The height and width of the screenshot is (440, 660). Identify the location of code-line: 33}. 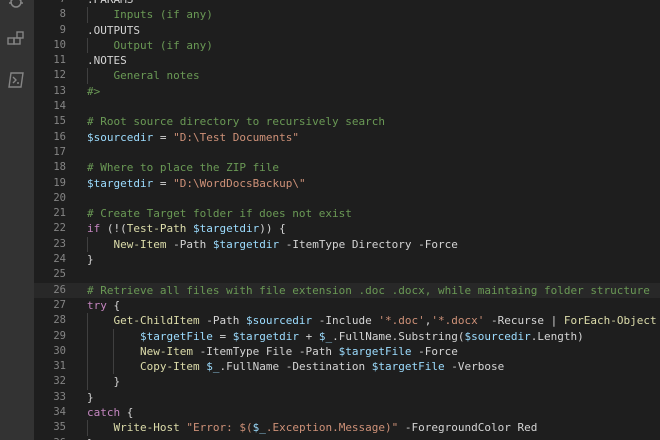
(347, 397).